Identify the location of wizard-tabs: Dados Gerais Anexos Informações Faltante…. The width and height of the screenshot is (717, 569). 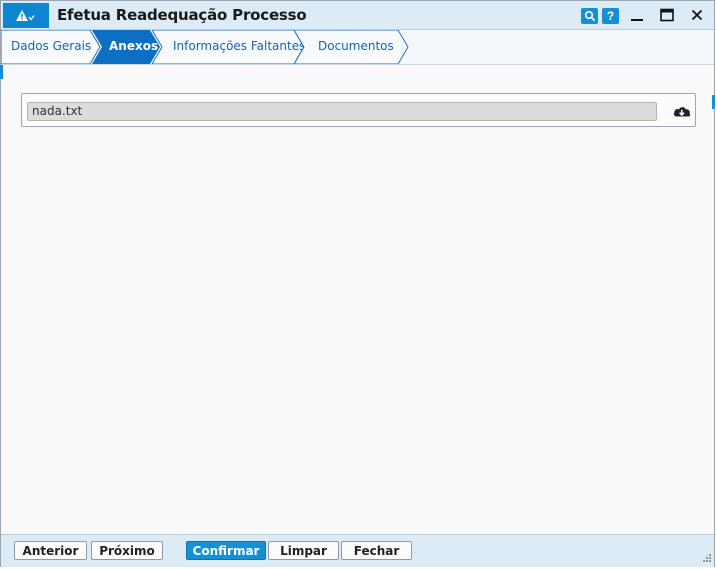
(357, 47).